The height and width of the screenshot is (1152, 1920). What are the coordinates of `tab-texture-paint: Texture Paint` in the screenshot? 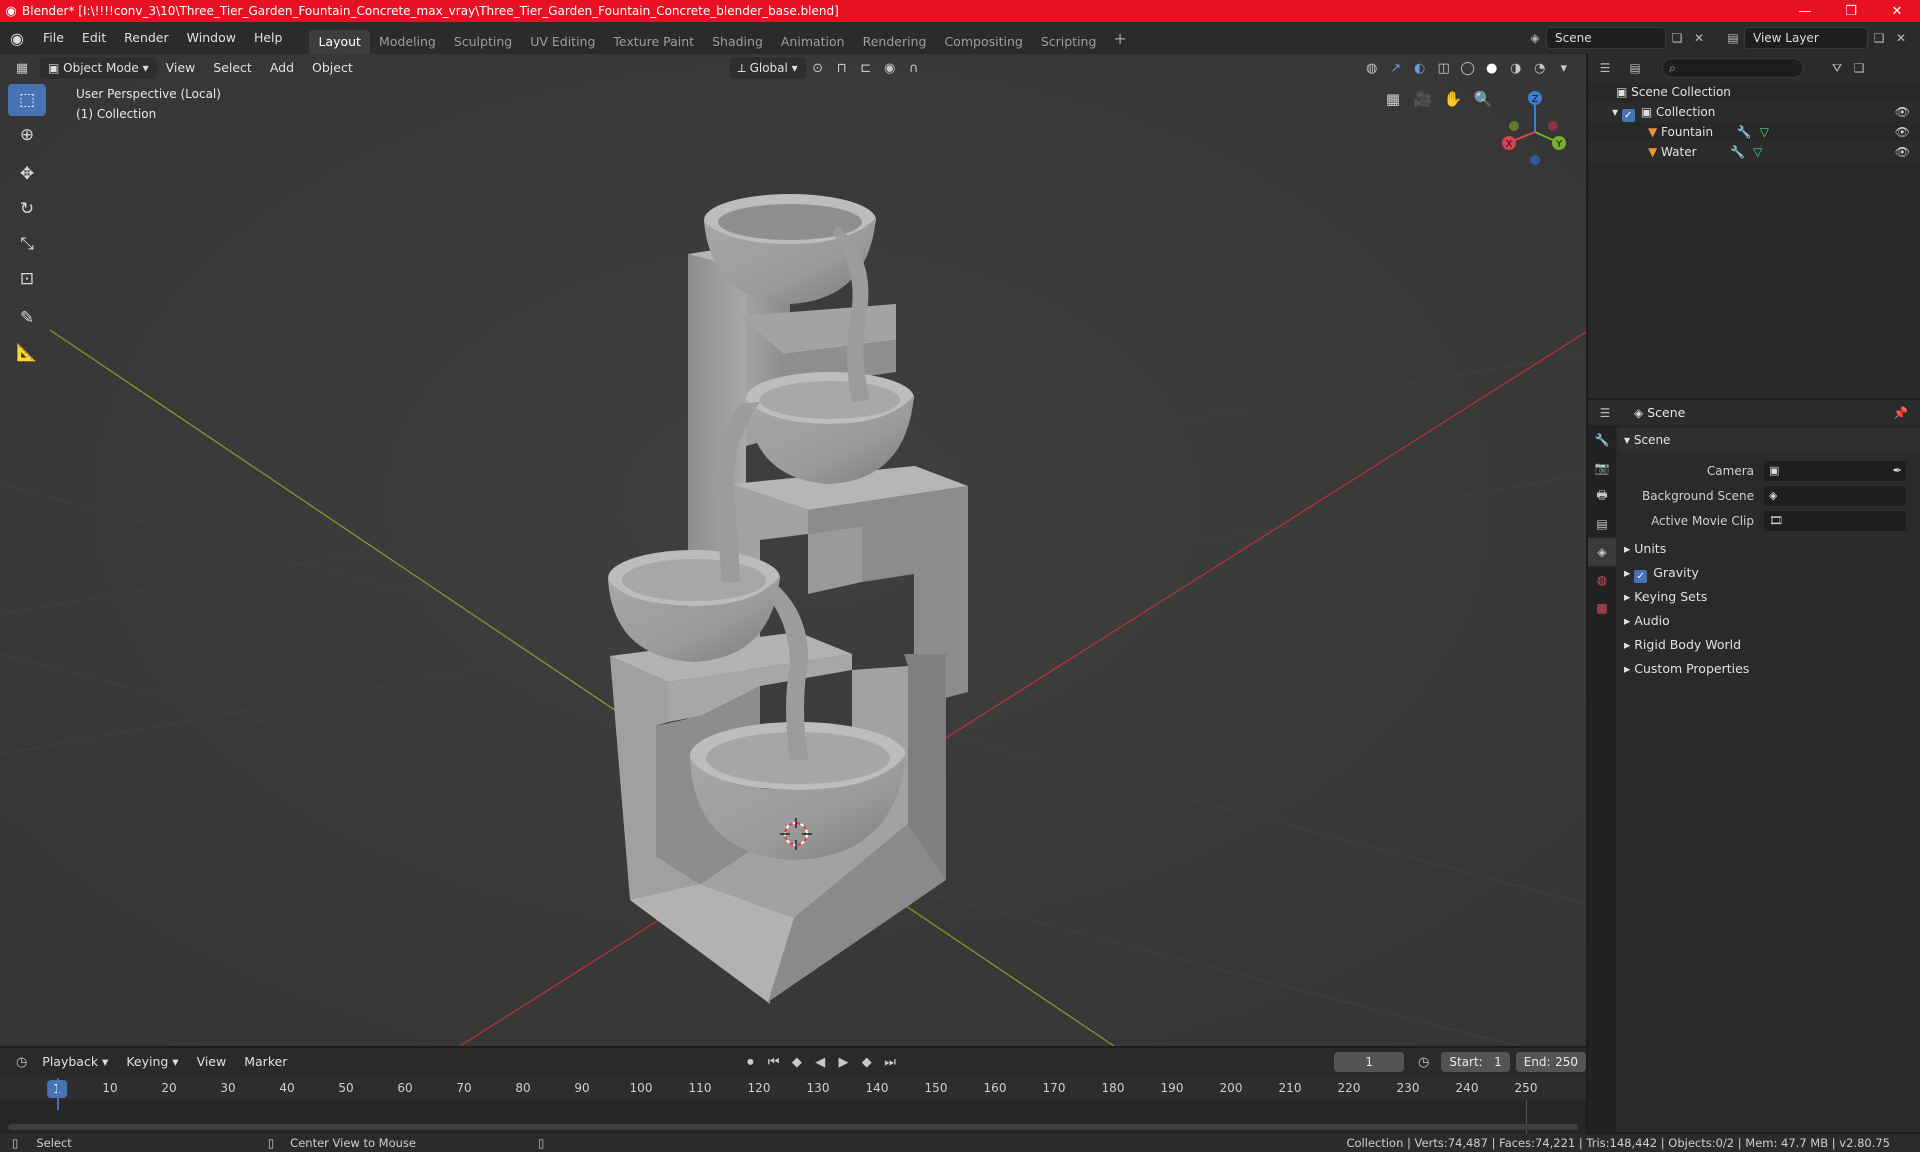 It's located at (653, 42).